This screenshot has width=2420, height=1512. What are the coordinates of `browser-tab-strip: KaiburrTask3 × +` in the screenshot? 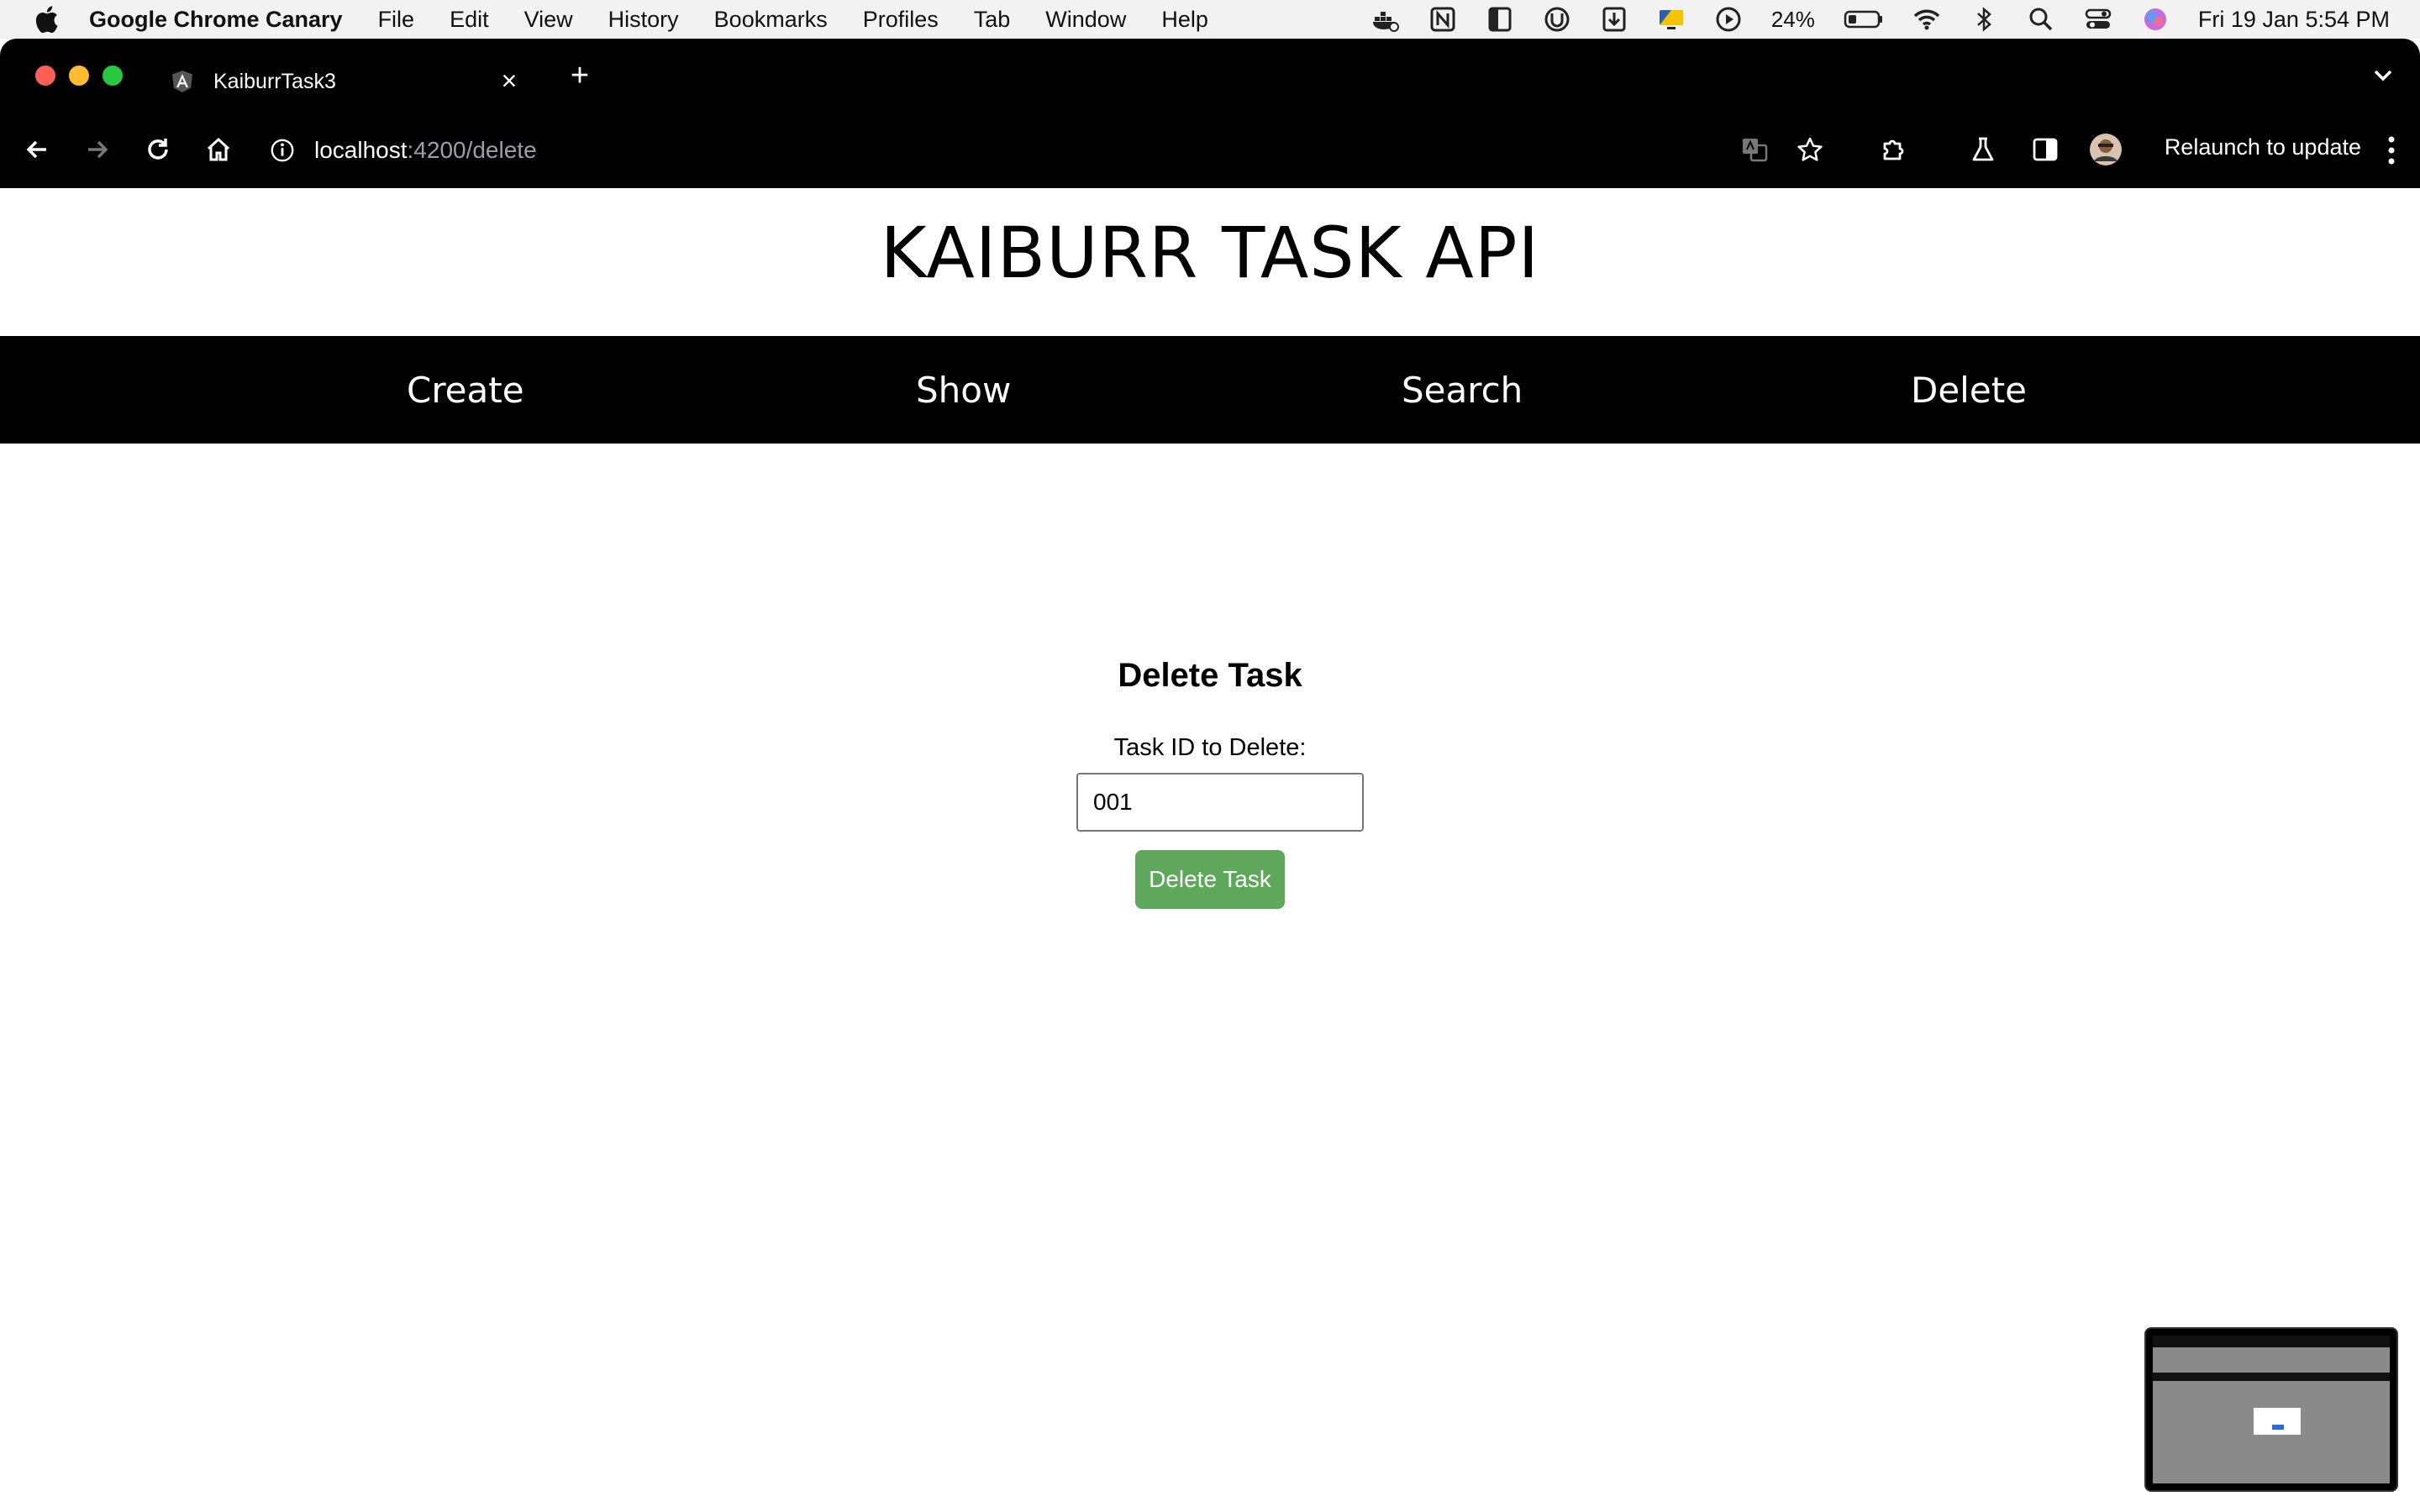 It's located at (1210, 76).